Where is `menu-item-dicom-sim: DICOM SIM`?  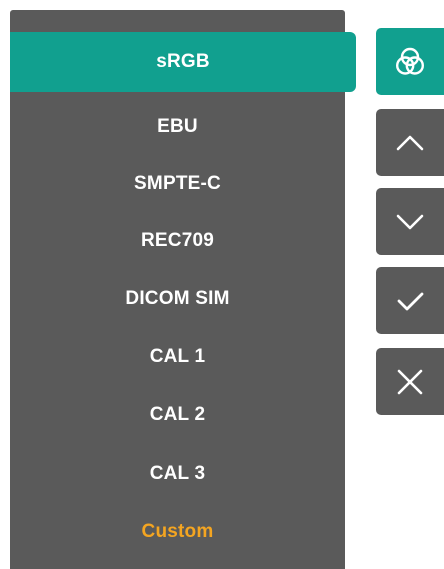
menu-item-dicom-sim: DICOM SIM is located at coordinates (177, 299).